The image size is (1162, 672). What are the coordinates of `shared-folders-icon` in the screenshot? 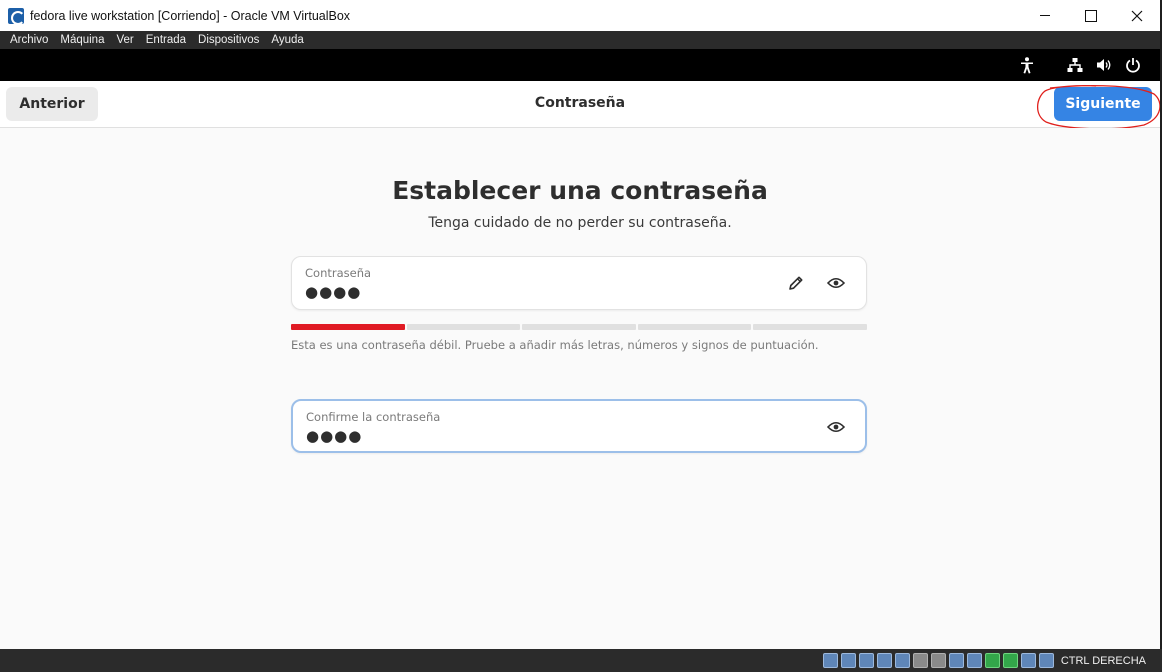 It's located at (920, 660).